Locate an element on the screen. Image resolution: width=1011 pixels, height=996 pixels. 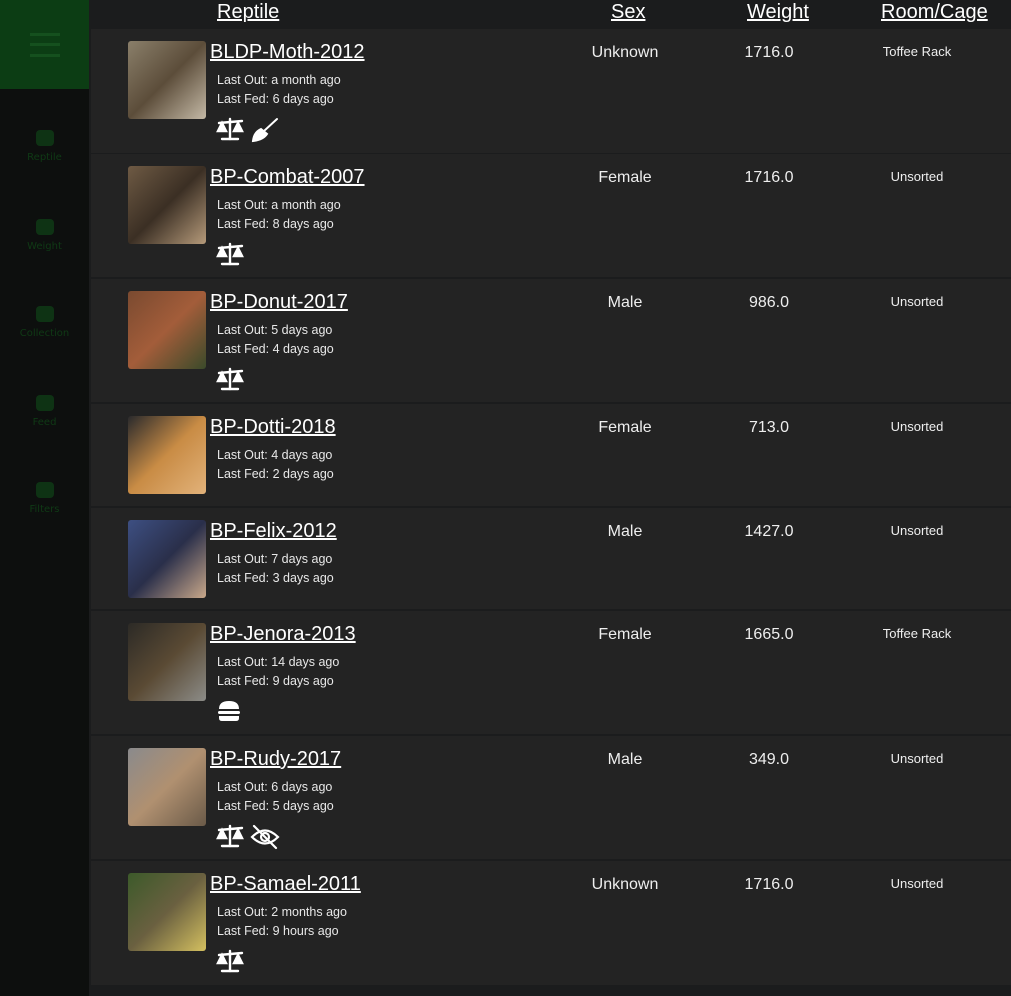
menu-icon is located at coordinates (44, 44).